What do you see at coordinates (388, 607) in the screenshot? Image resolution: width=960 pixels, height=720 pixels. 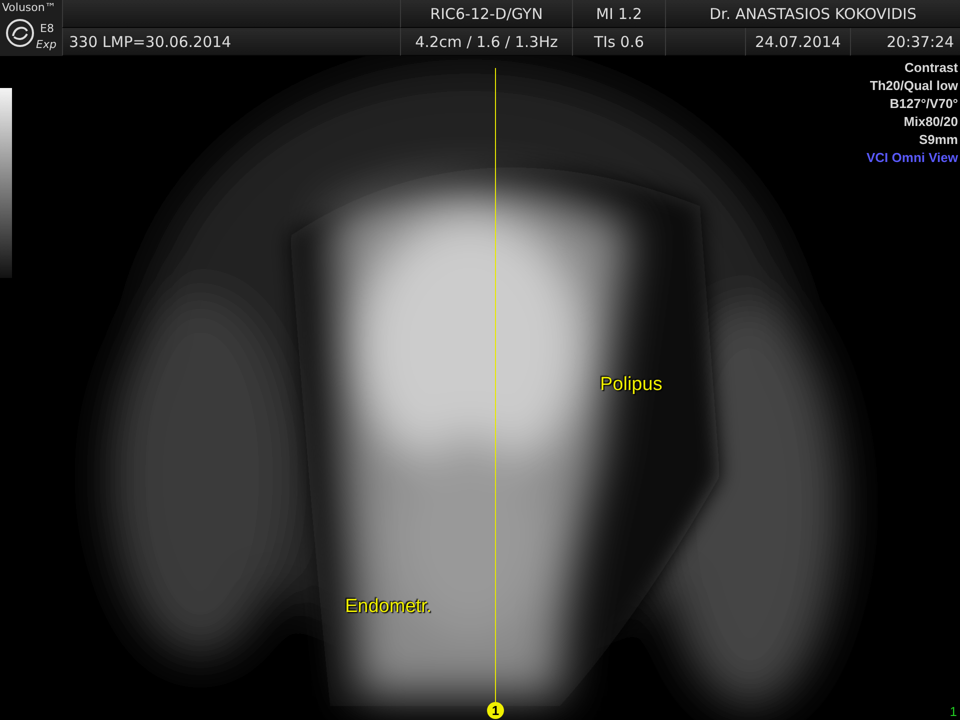 I see `annotation-label: Endometr.` at bounding box center [388, 607].